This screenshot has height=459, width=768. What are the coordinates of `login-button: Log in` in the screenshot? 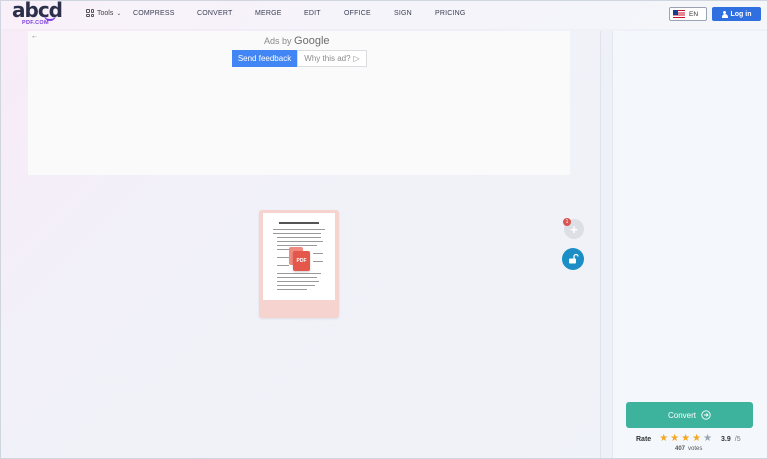 It's located at (736, 14).